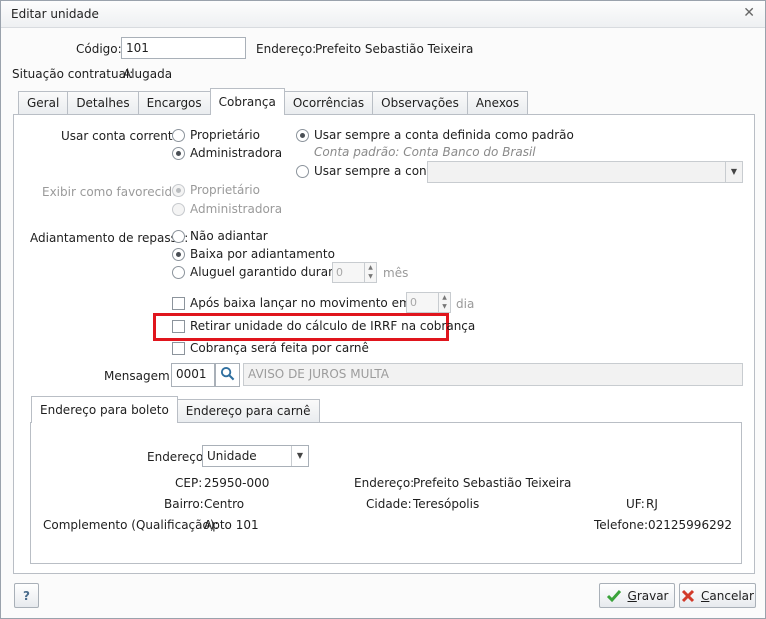 This screenshot has width=766, height=619. Describe the element at coordinates (178, 135) in the screenshot. I see `usar-conta-proprietario-radio` at that location.